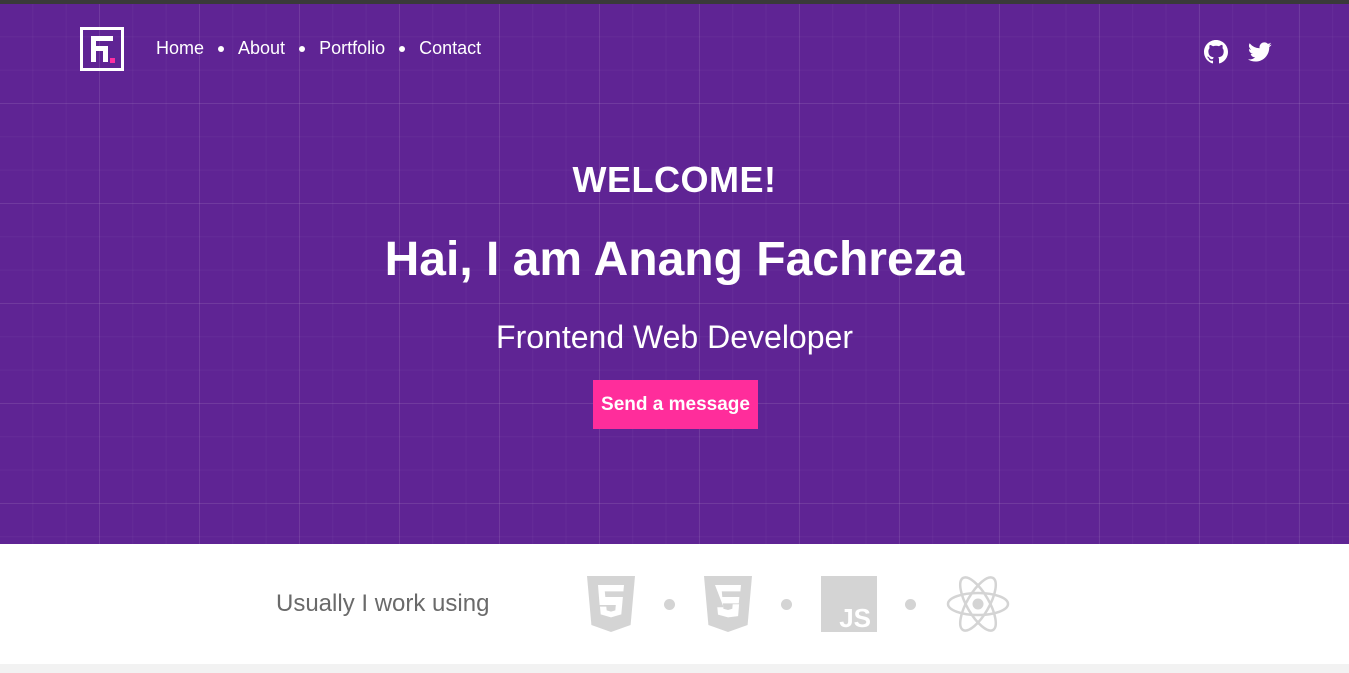 The height and width of the screenshot is (673, 1349). I want to click on nav-about-link: About, so click(261, 48).